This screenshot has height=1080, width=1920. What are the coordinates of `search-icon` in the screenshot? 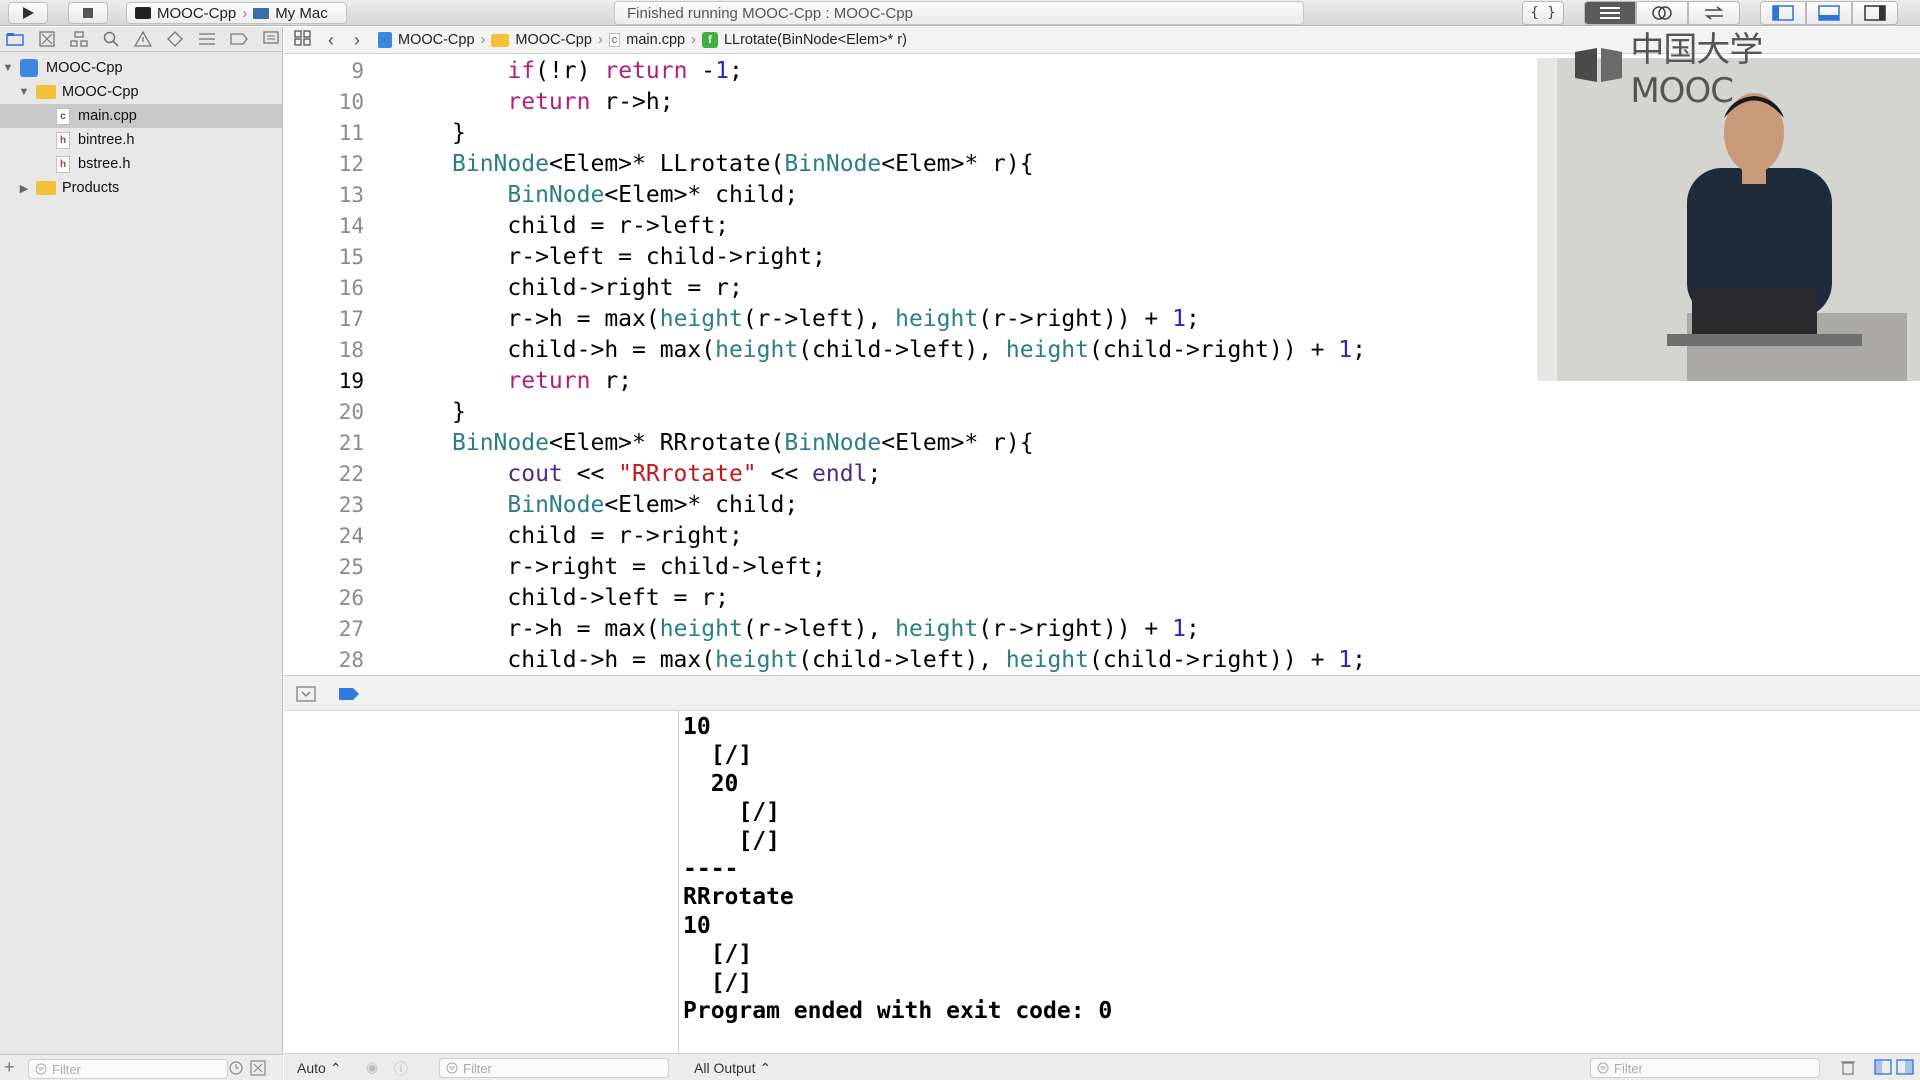 It's located at (111, 39).